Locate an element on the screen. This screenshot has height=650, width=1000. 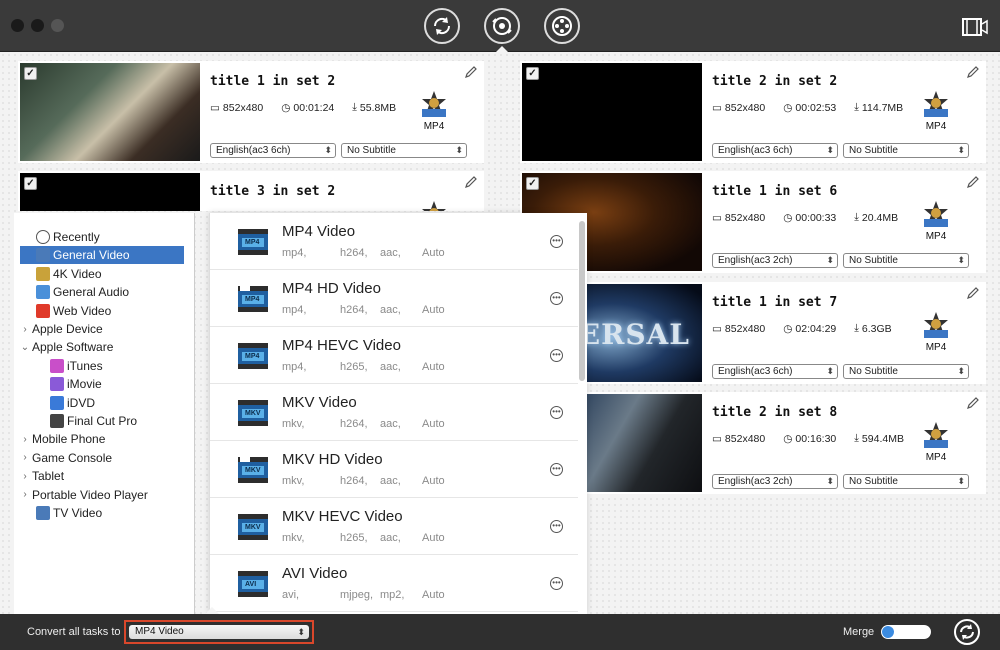
format-item: MP4 MP4 HD Video mp4, h264, aac, Auto ••• is located at coordinates (394, 298).